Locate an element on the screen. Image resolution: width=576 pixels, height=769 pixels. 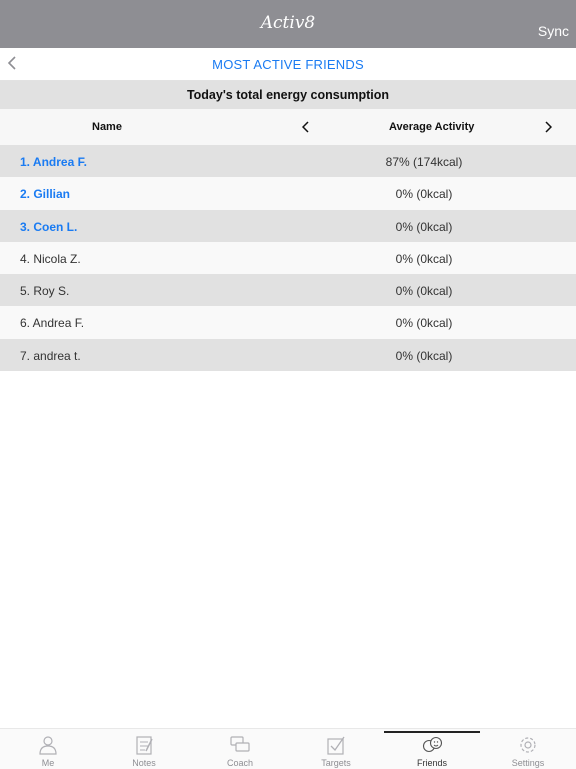
tab-me: Me is located at coordinates (48, 749).